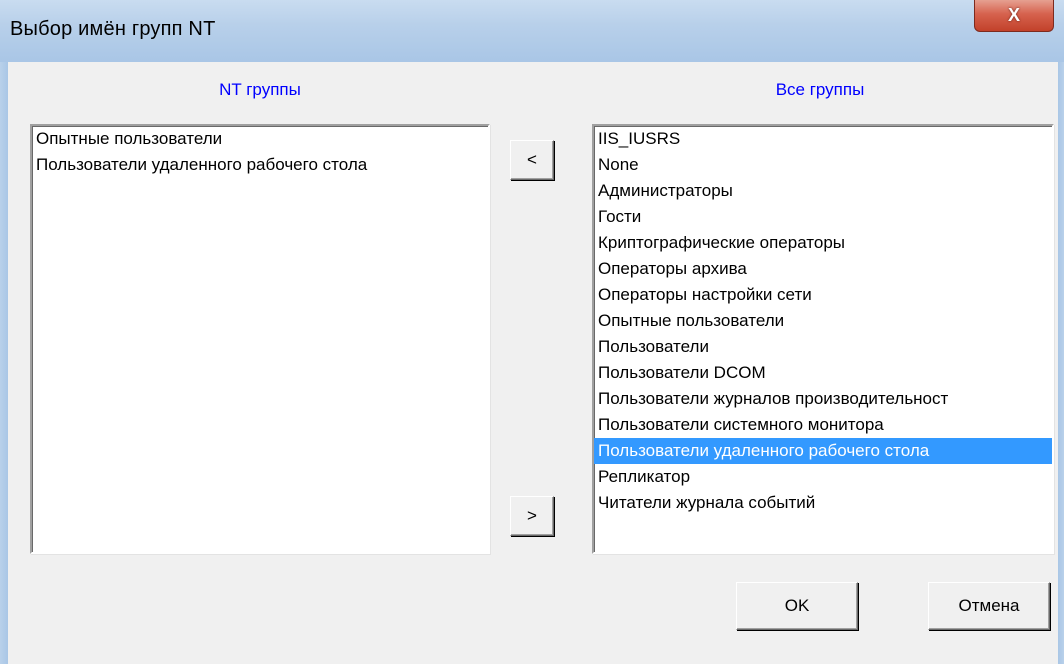 The width and height of the screenshot is (1064, 664). What do you see at coordinates (1061, 363) in the screenshot?
I see `window-frame-right` at bounding box center [1061, 363].